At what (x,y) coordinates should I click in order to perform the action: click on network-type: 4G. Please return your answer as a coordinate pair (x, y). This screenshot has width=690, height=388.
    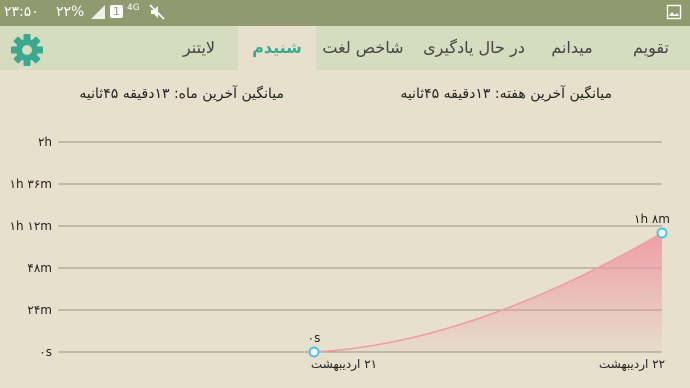
    Looking at the image, I should click on (133, 8).